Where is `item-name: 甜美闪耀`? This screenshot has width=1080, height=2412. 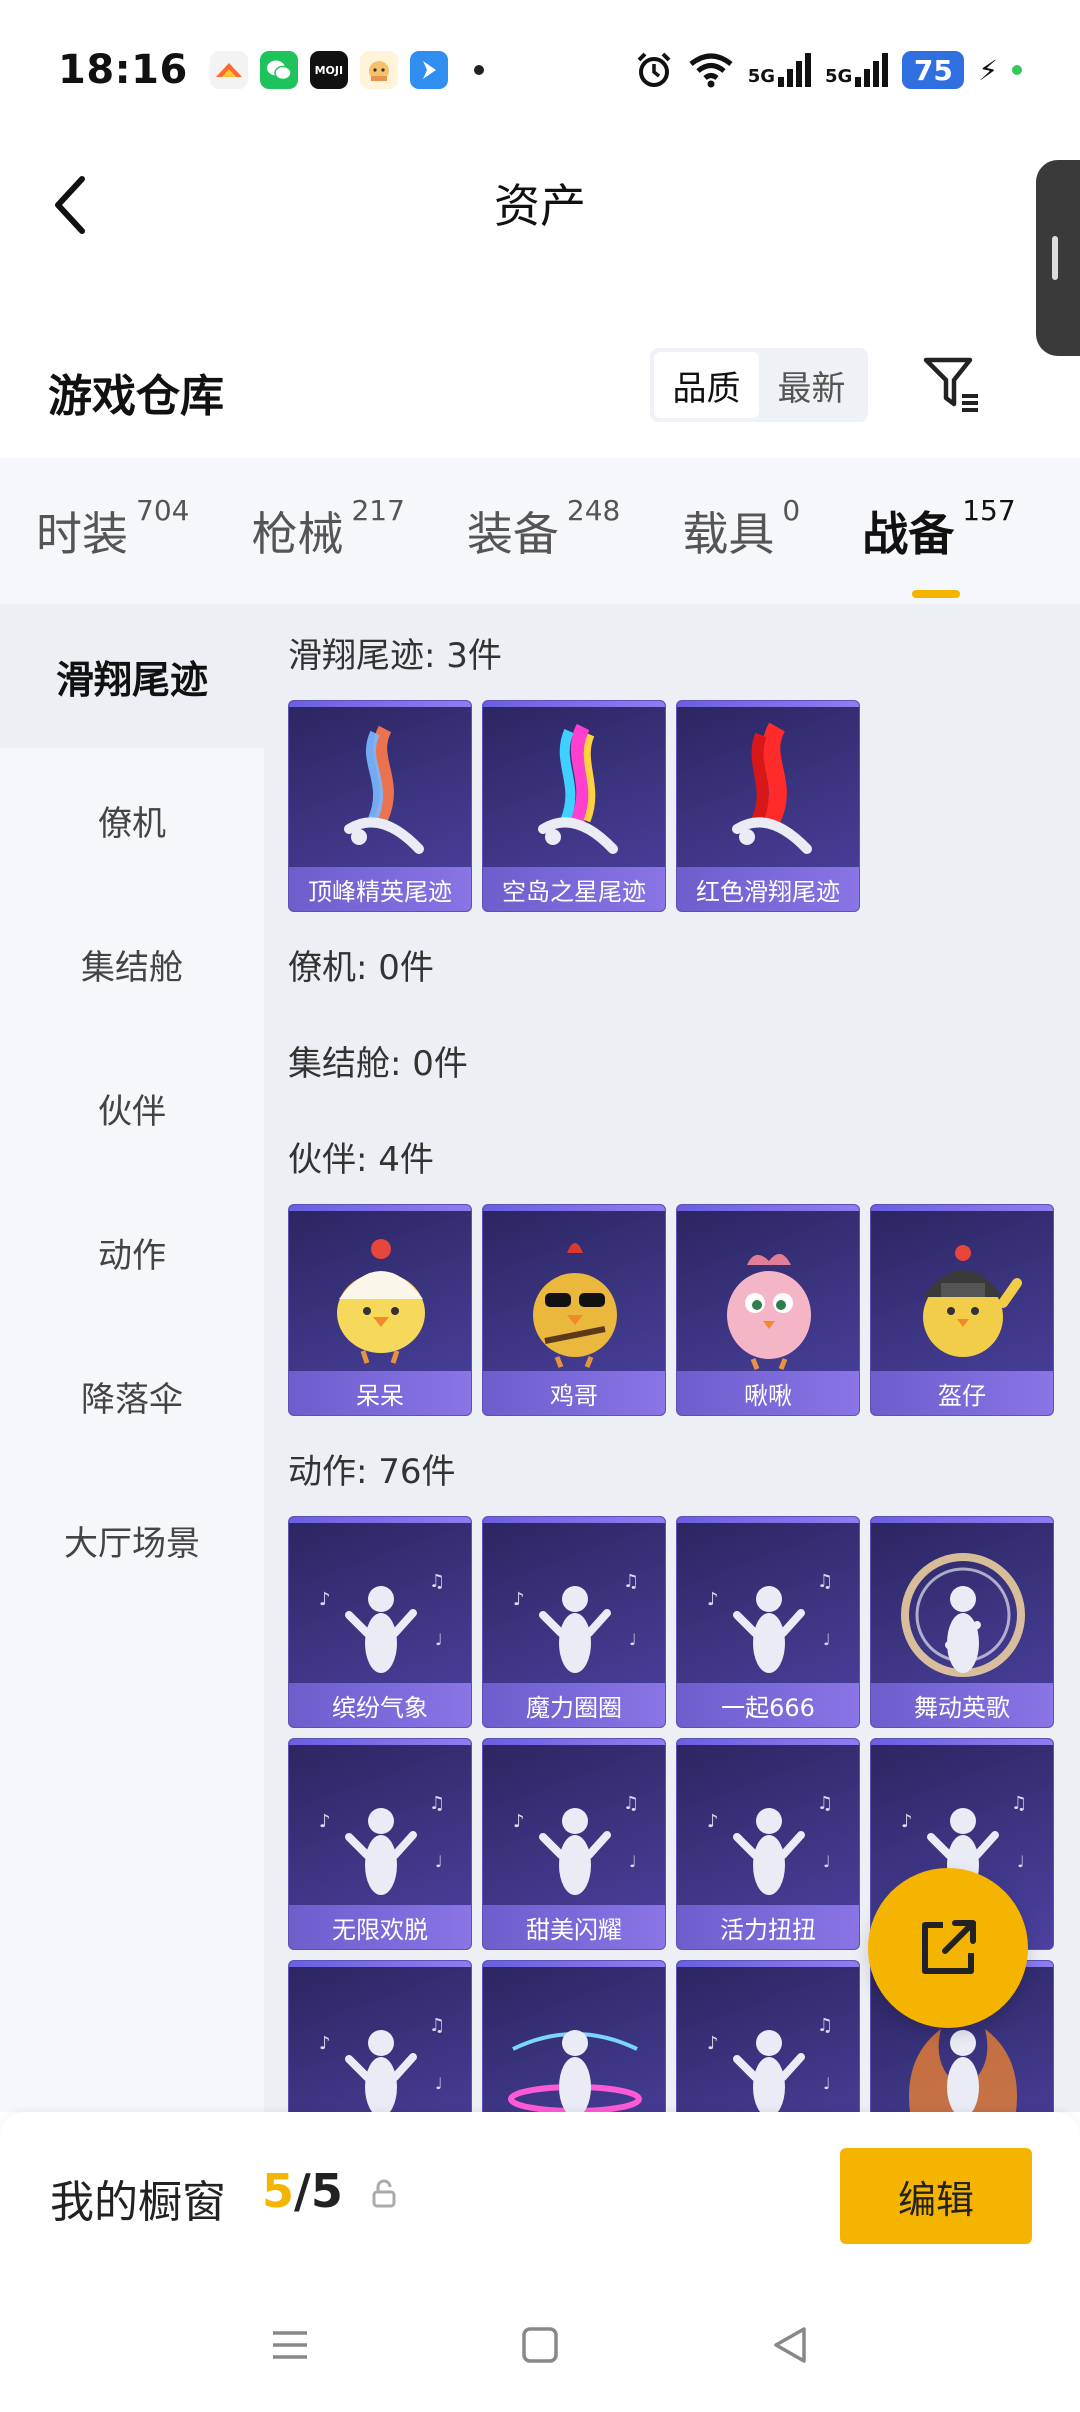 item-name: 甜美闪耀 is located at coordinates (574, 1927).